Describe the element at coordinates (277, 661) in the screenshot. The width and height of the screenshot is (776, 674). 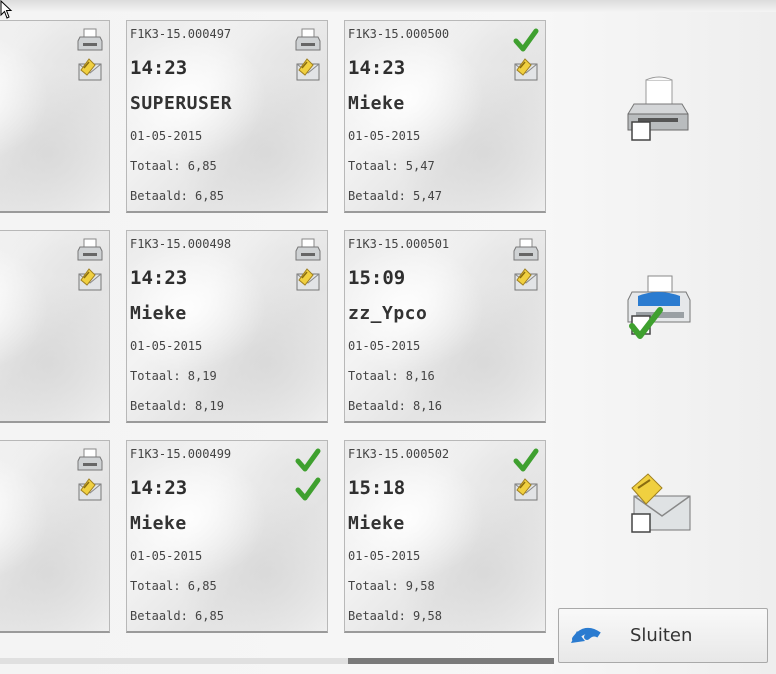
I see `horizontal-scrollbar` at that location.